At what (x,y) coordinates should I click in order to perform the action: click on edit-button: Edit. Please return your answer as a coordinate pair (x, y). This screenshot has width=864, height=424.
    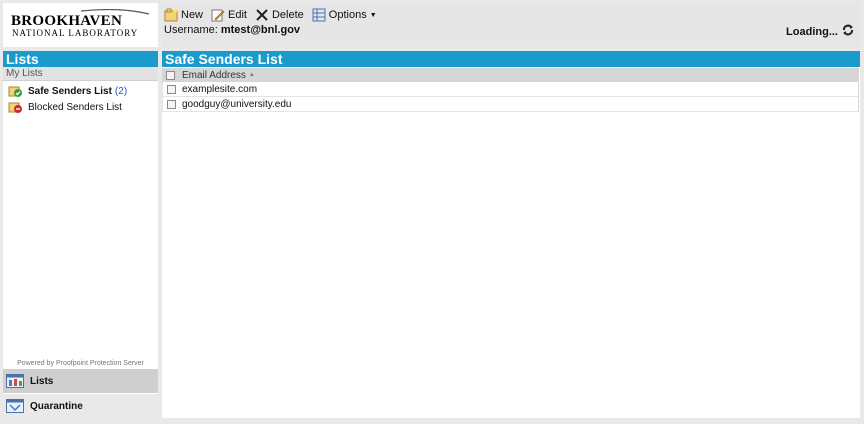
    Looking at the image, I should click on (229, 15).